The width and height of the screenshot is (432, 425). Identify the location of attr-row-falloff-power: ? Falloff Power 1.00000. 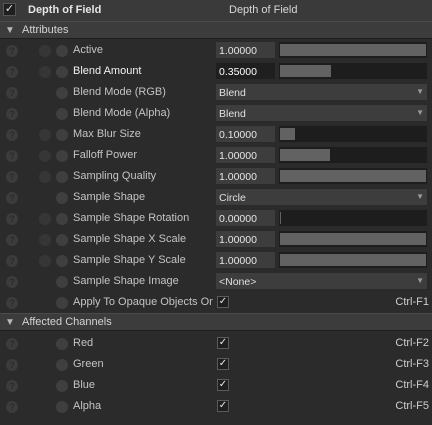
(216, 155).